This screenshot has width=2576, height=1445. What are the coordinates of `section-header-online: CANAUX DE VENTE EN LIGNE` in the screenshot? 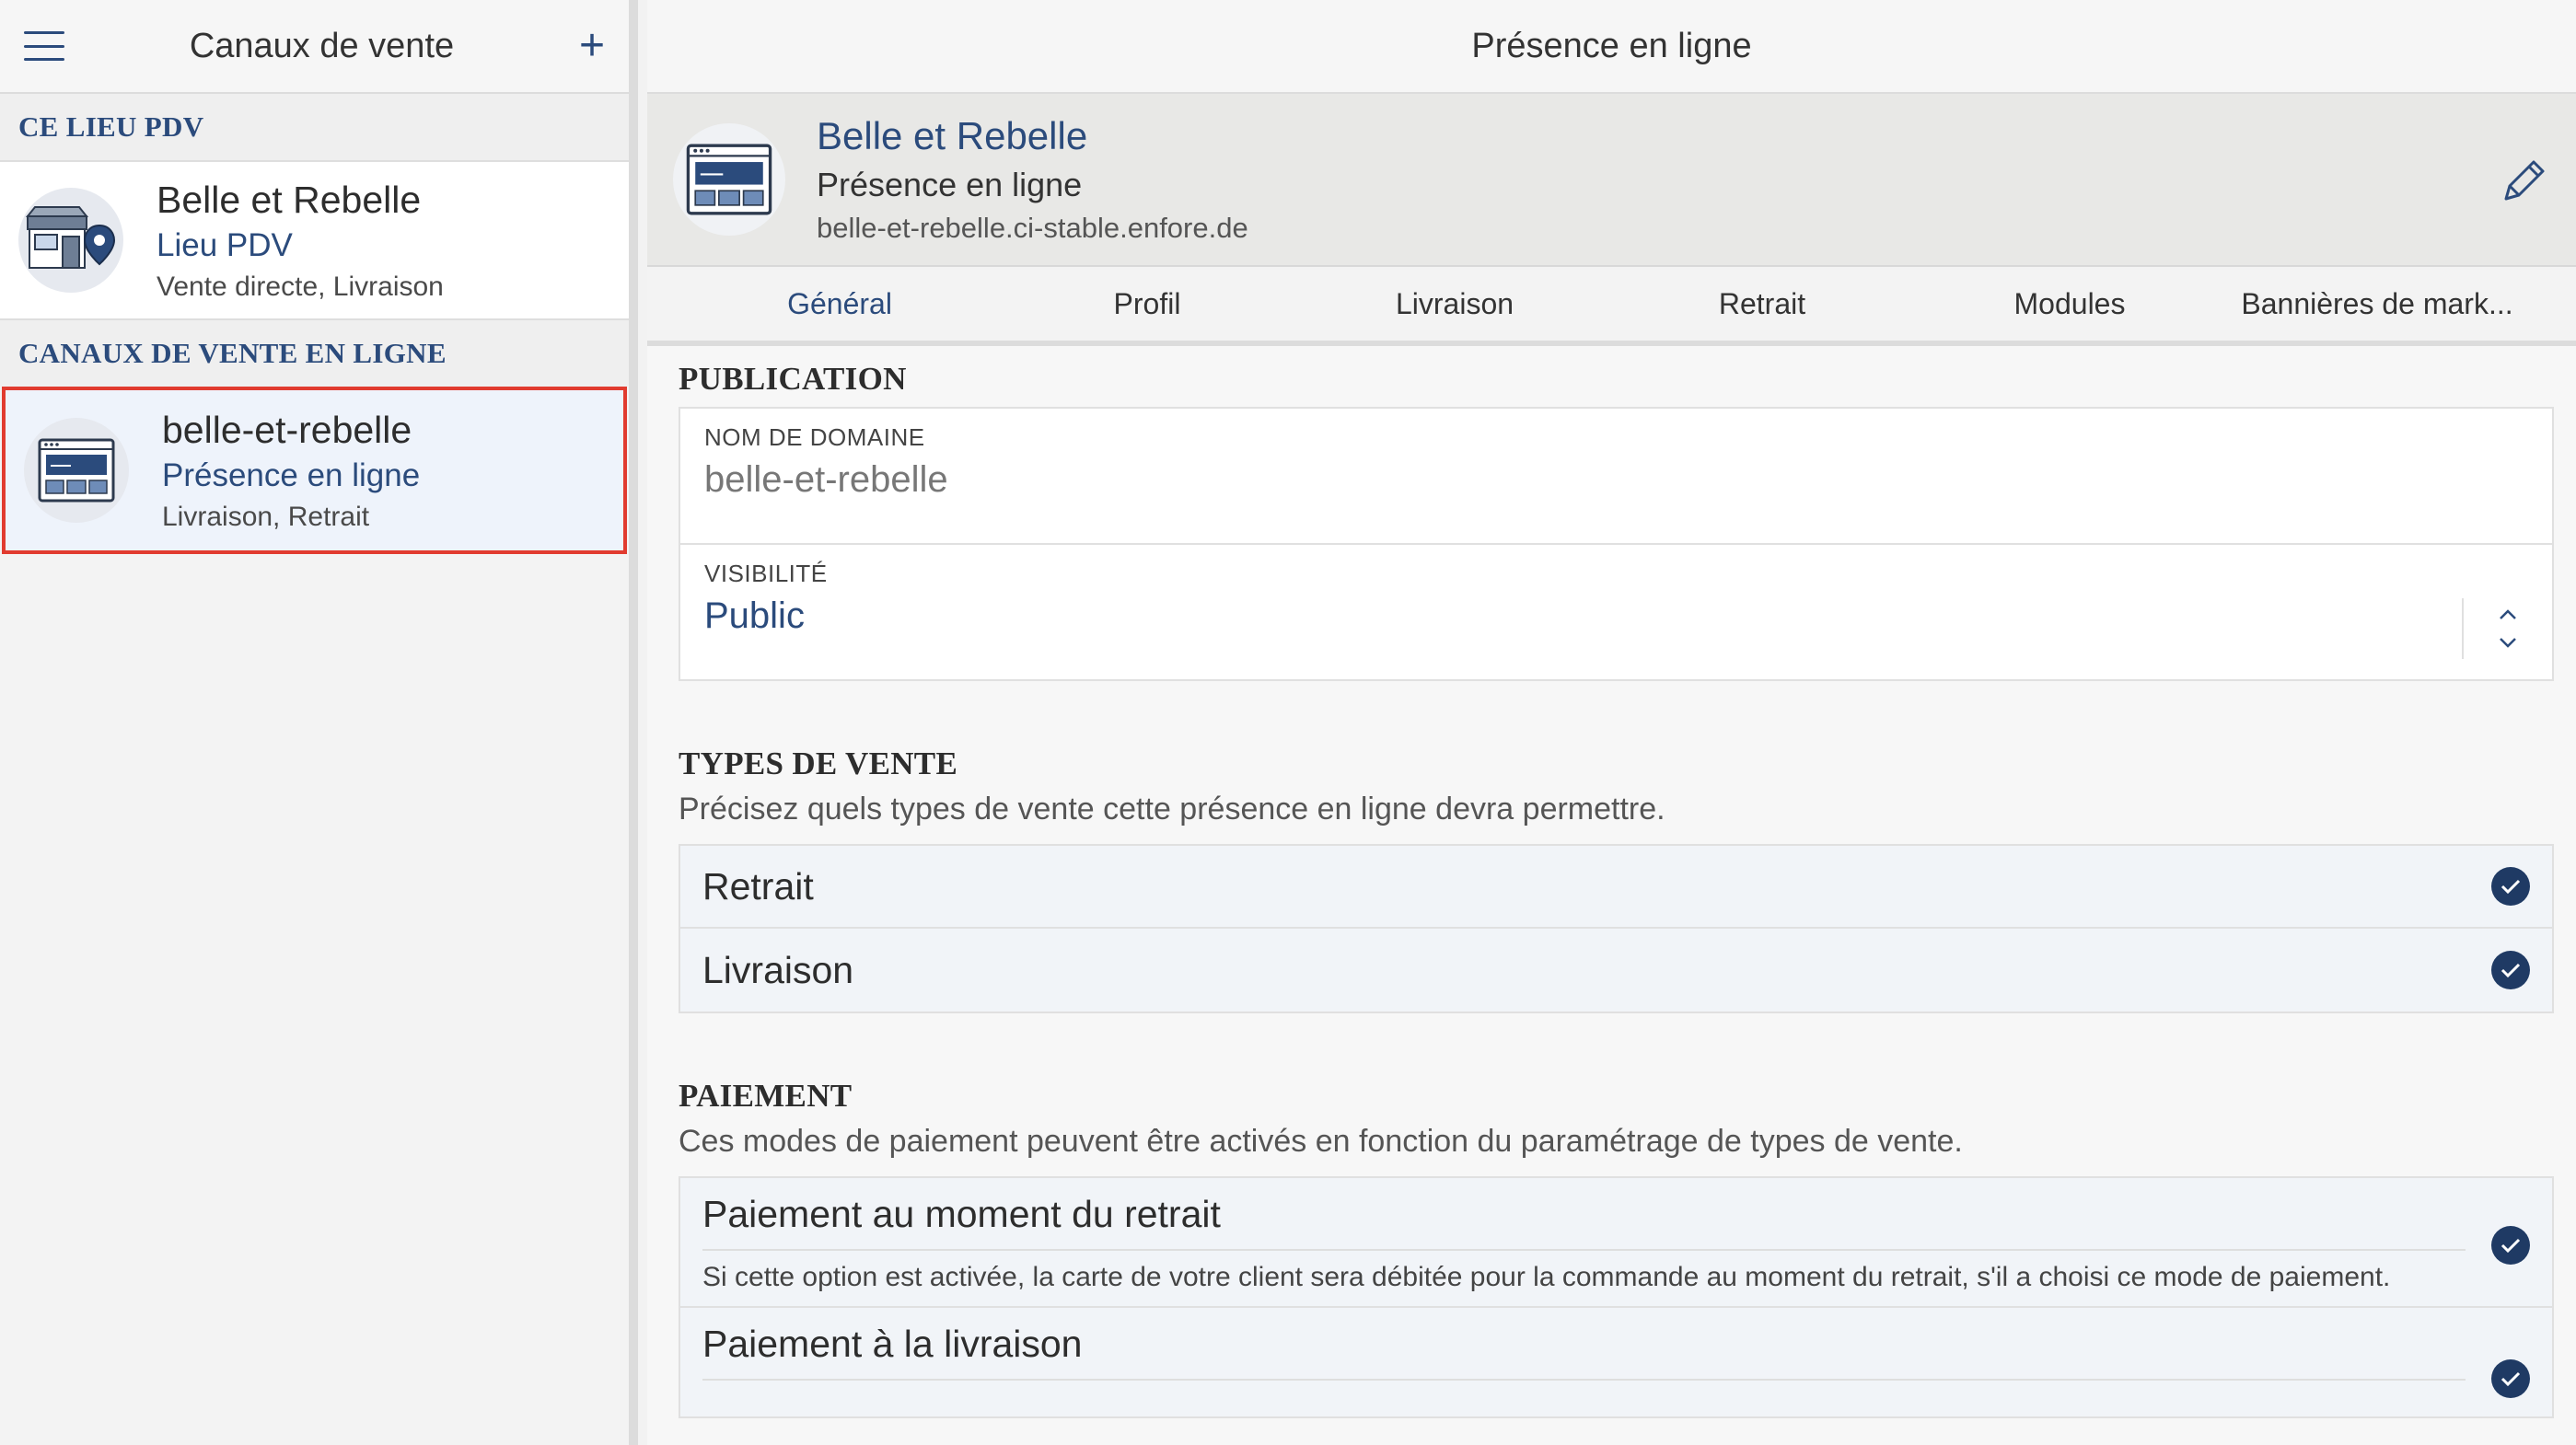 It's located at (314, 353).